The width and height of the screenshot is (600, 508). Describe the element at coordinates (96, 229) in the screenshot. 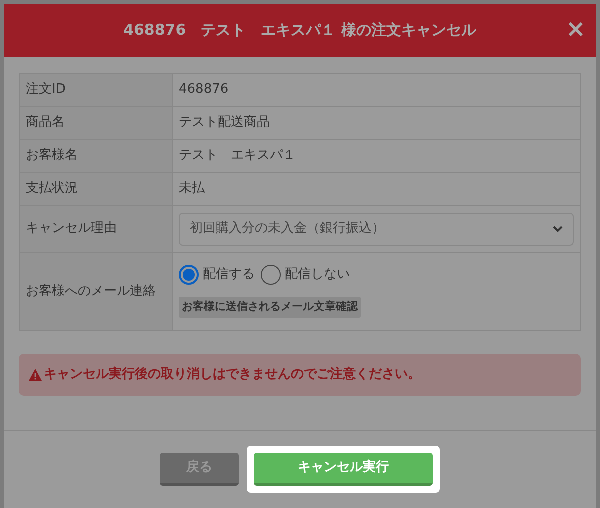

I see `row-label: キャンセル理由` at that location.